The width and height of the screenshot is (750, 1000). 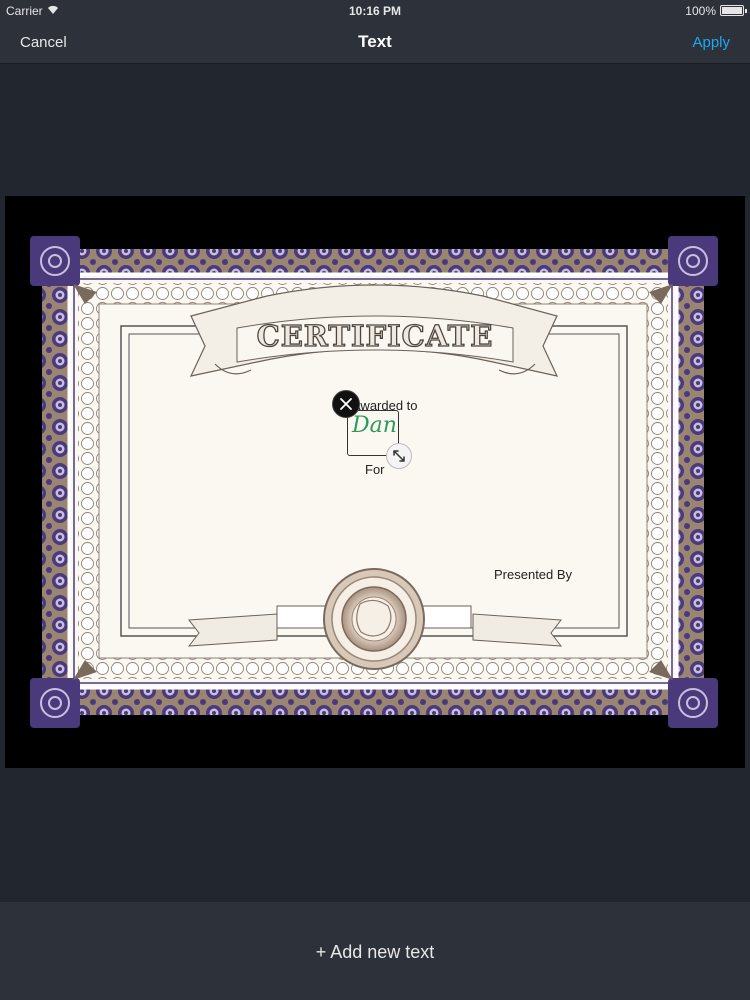 I want to click on apply-button: Apply, so click(x=711, y=42).